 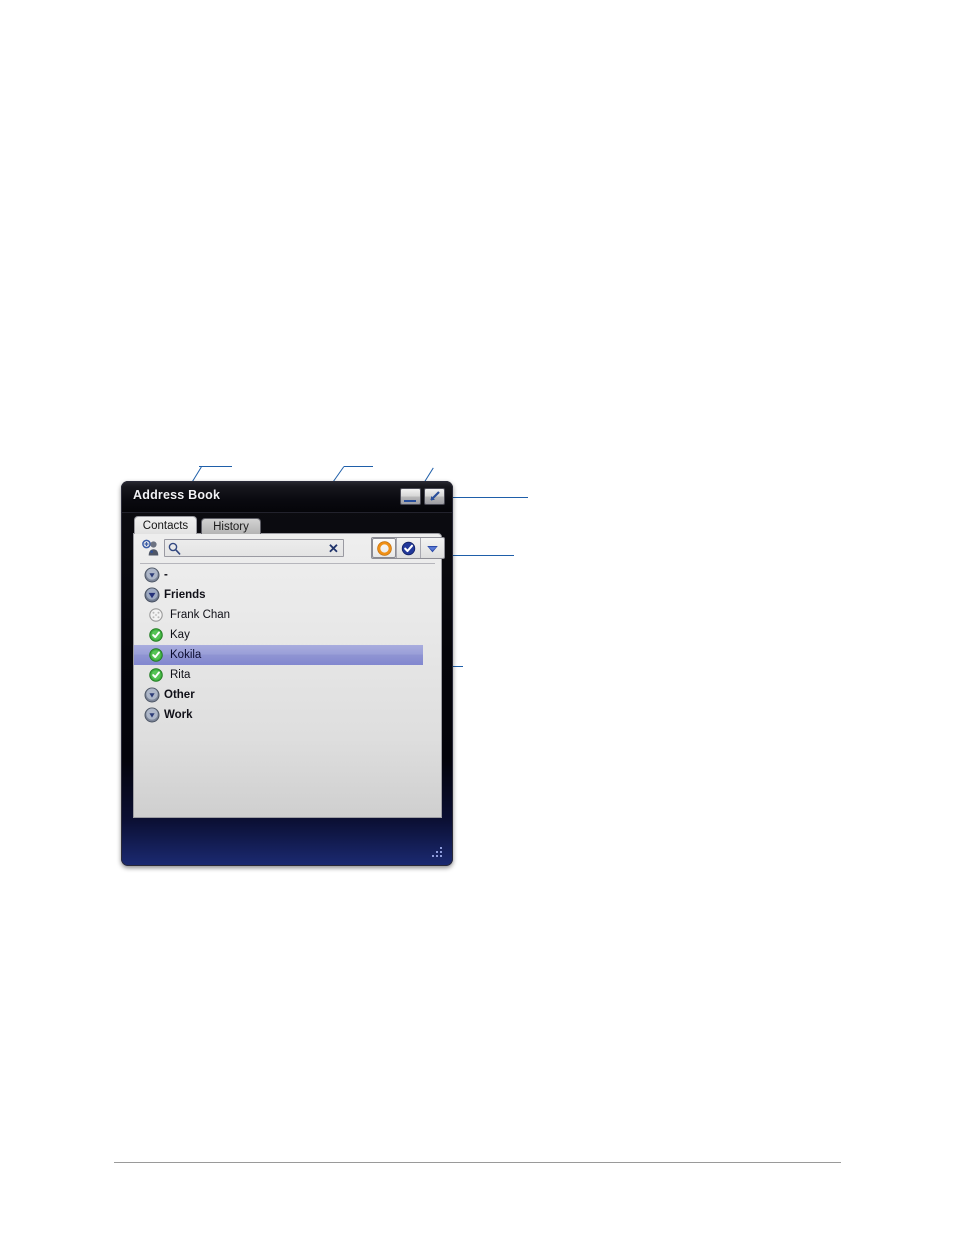 What do you see at coordinates (156, 615) in the screenshot?
I see `status-offline-icon` at bounding box center [156, 615].